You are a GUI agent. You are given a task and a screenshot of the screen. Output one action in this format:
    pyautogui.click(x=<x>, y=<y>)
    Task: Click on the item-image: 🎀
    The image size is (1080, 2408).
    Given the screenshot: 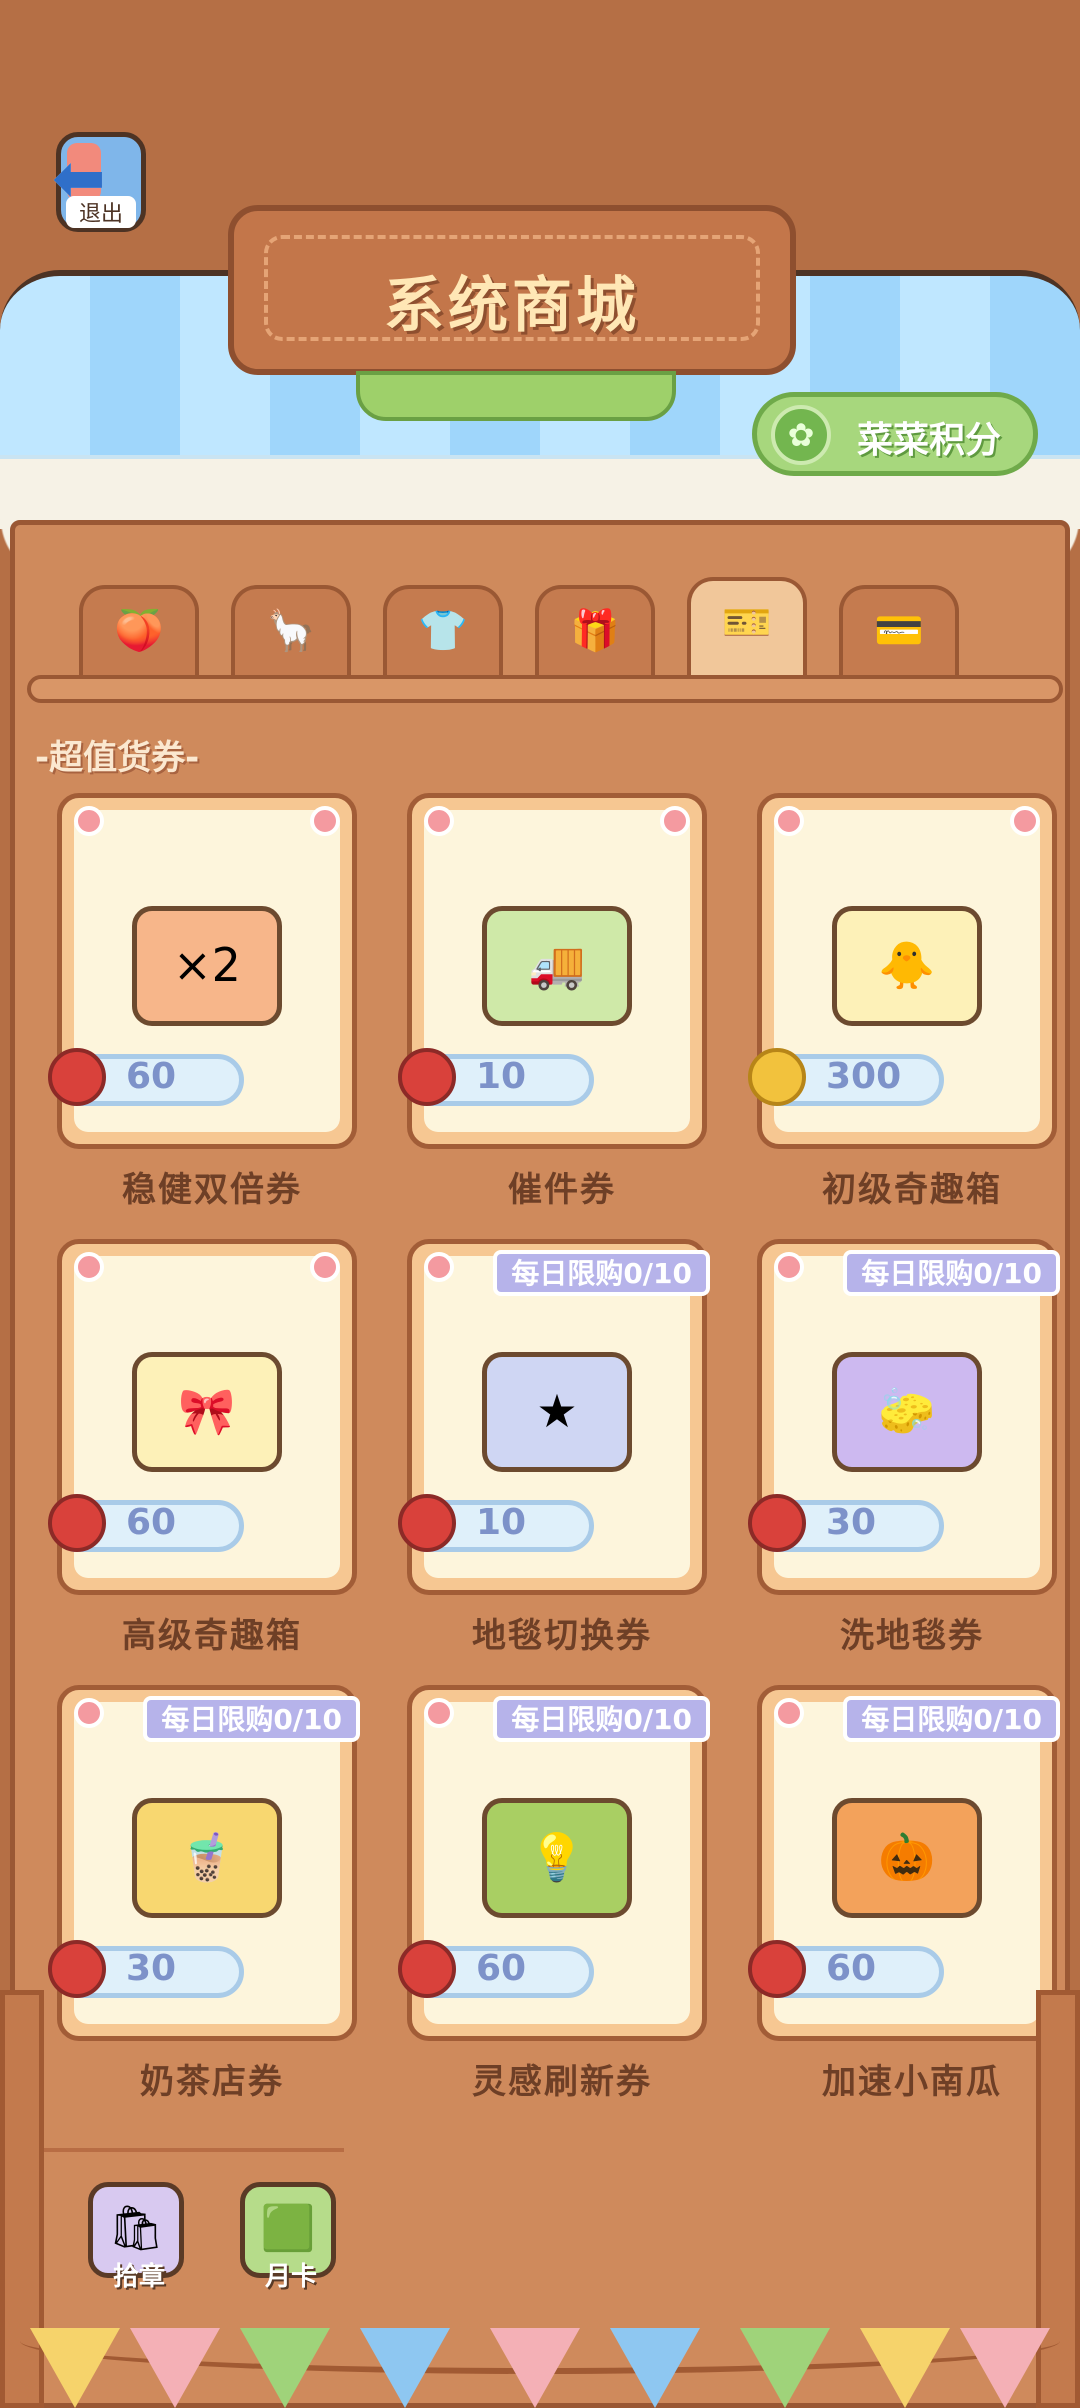 What is the action you would take?
    pyautogui.click(x=207, y=1412)
    